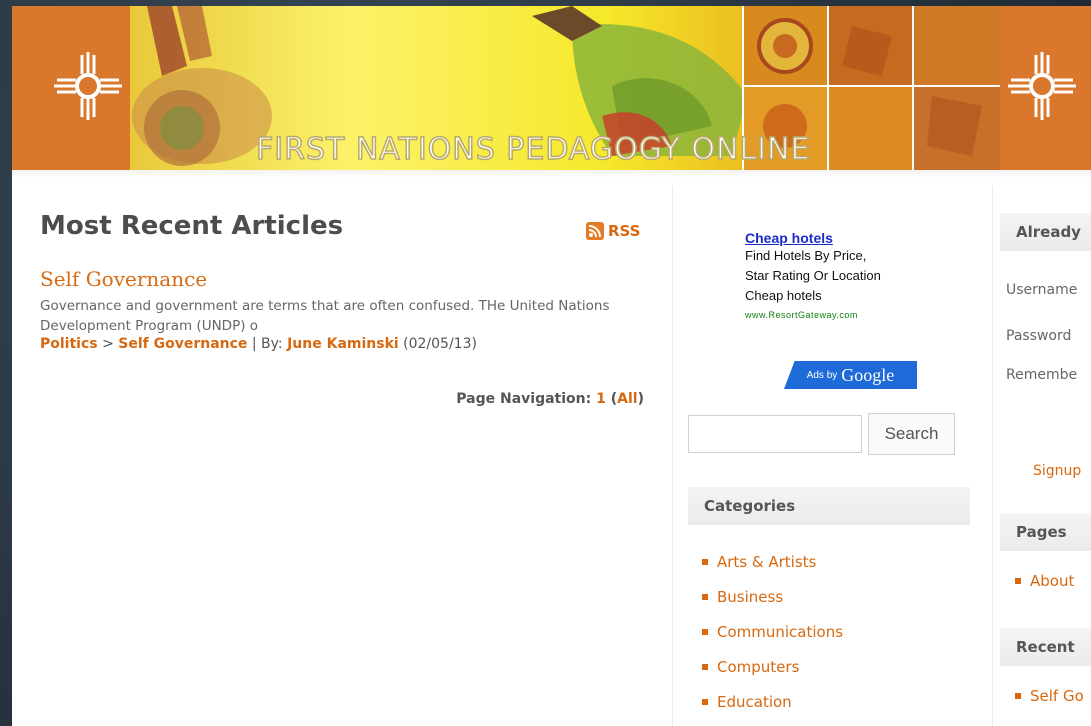 Image resolution: width=1091 pixels, height=726 pixels. I want to click on google-logo: Google, so click(868, 374).